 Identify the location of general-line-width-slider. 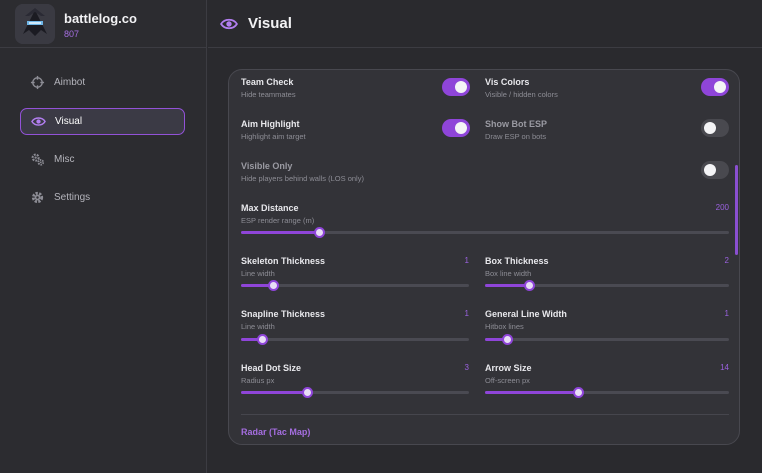
(607, 339).